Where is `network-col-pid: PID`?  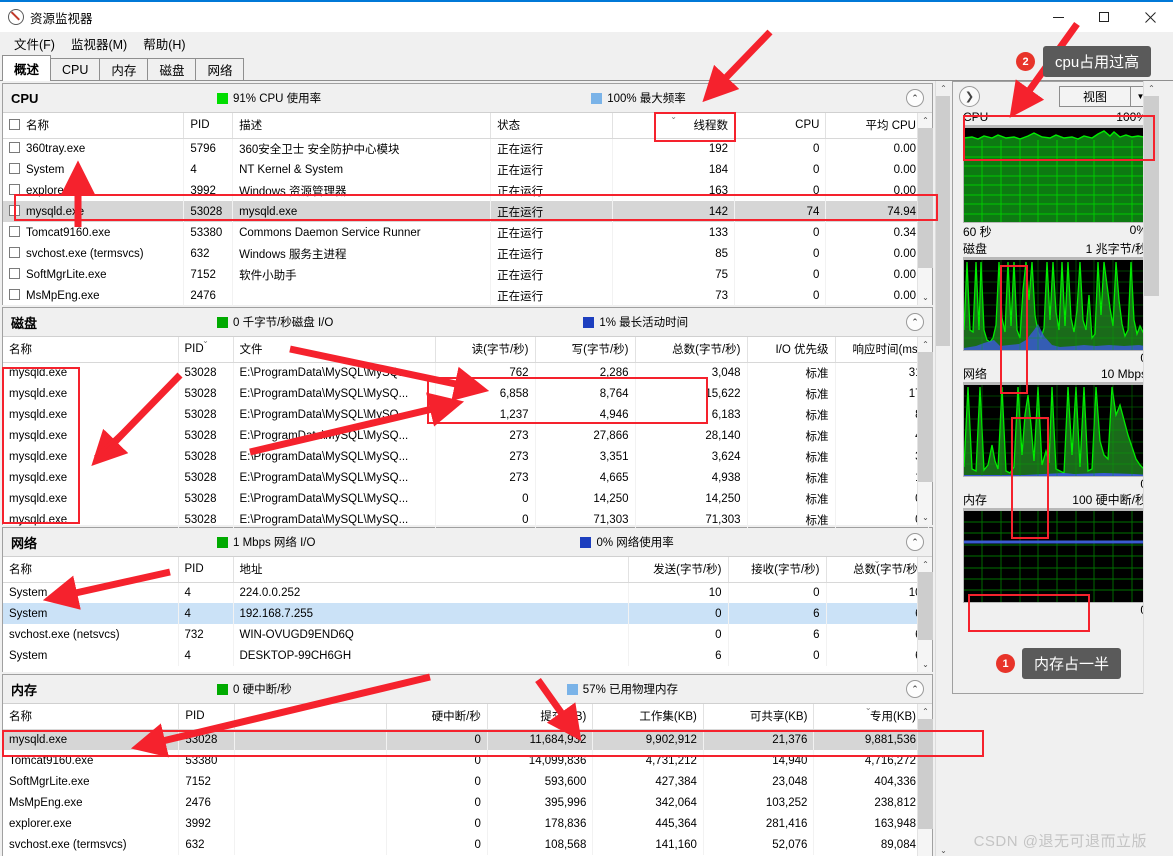
network-col-pid: PID is located at coordinates (206, 570).